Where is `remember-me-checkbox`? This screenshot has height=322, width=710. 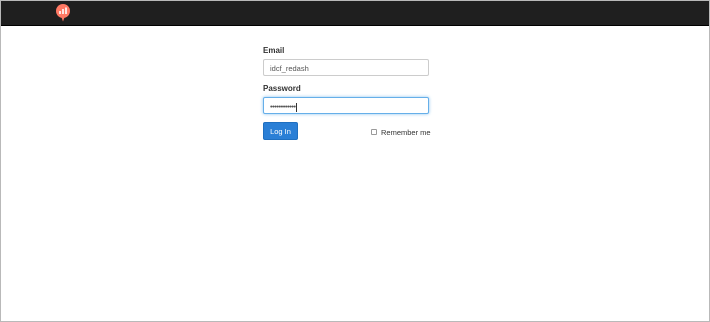
remember-me-checkbox is located at coordinates (374, 132).